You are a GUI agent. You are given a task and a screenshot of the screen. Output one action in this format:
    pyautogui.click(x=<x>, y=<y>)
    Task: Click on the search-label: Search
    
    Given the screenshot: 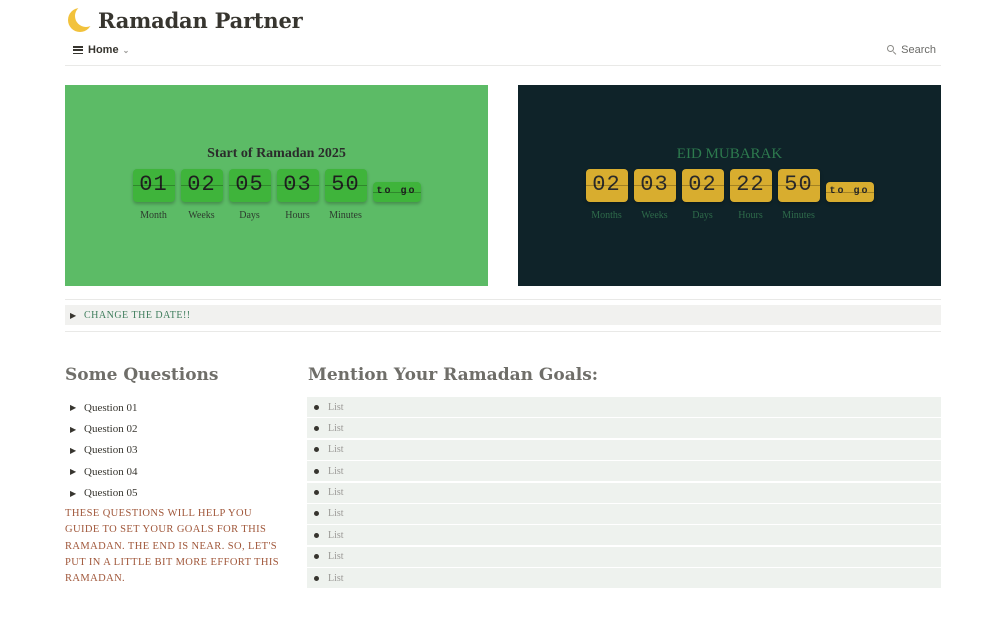 What is the action you would take?
    pyautogui.click(x=918, y=50)
    